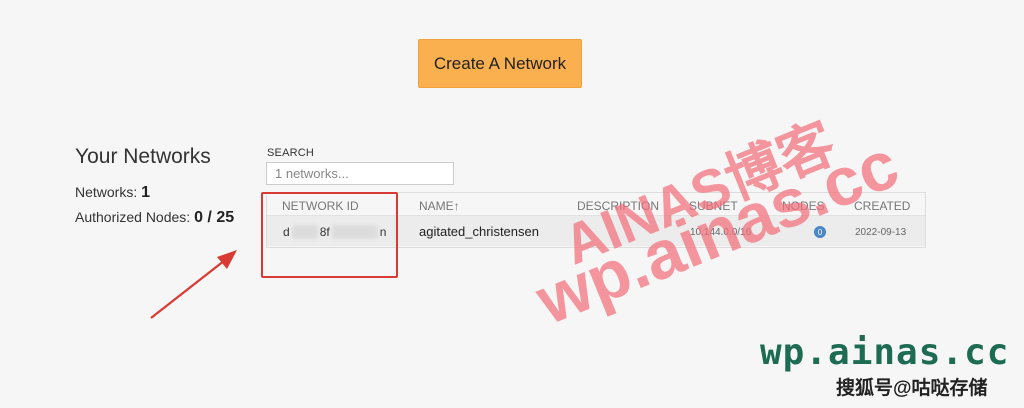 This screenshot has height=408, width=1024. Describe the element at coordinates (881, 232) in the screenshot. I see `created-cell: 2022-09-13` at that location.